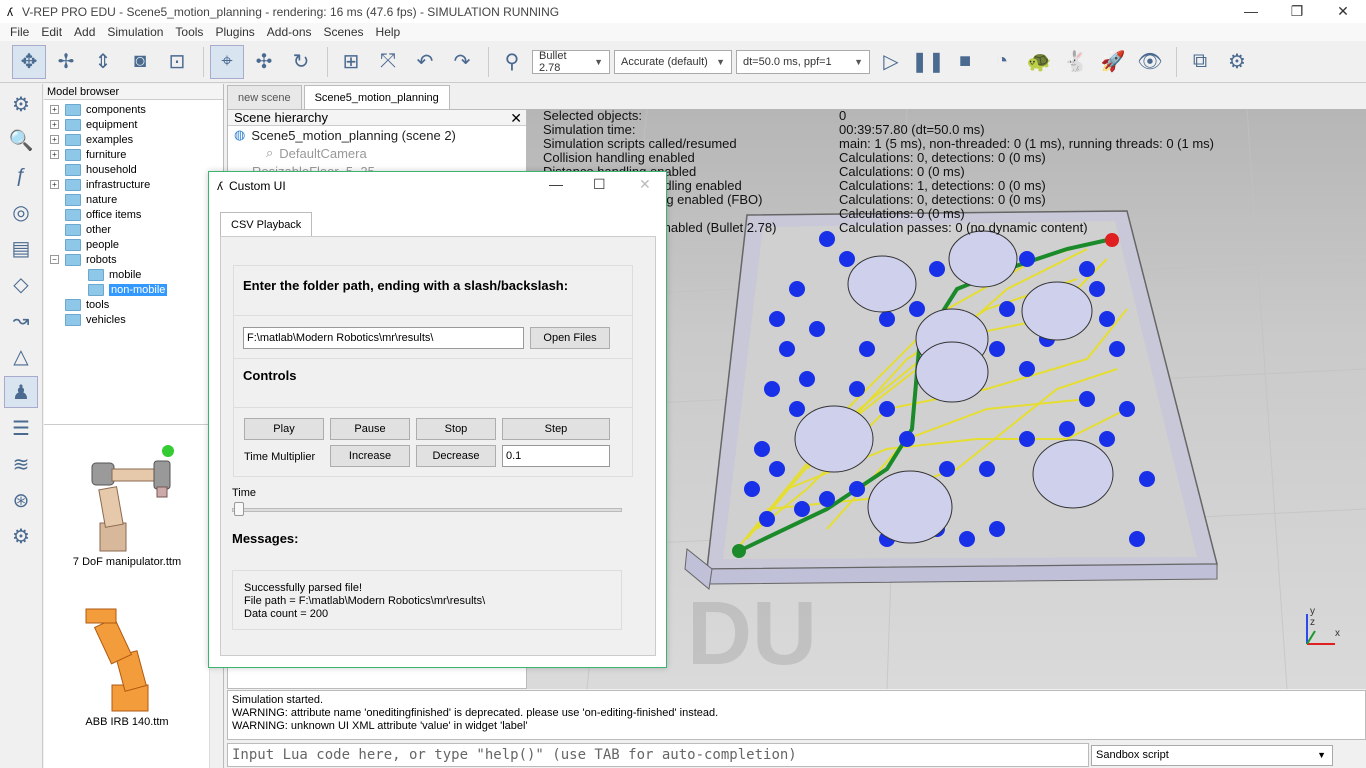 Image resolution: width=1366 pixels, height=768 pixels. What do you see at coordinates (456, 429) in the screenshot?
I see `stop-button: Stop` at bounding box center [456, 429].